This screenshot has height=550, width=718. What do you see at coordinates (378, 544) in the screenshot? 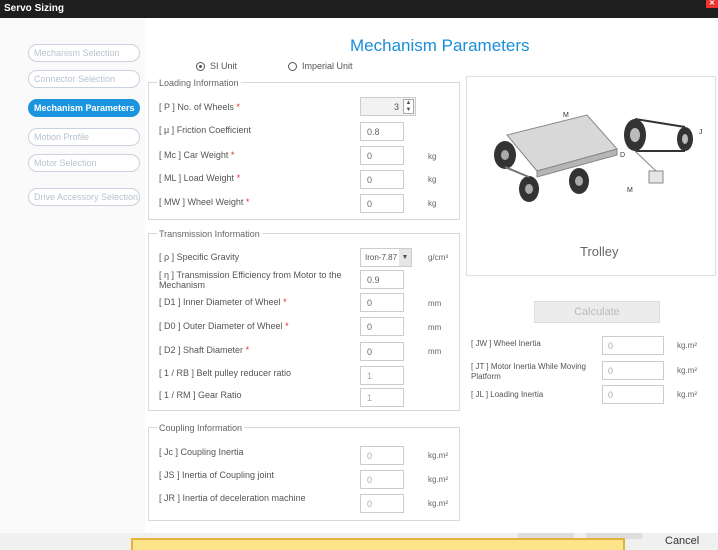
I see `highlight-banner` at bounding box center [378, 544].